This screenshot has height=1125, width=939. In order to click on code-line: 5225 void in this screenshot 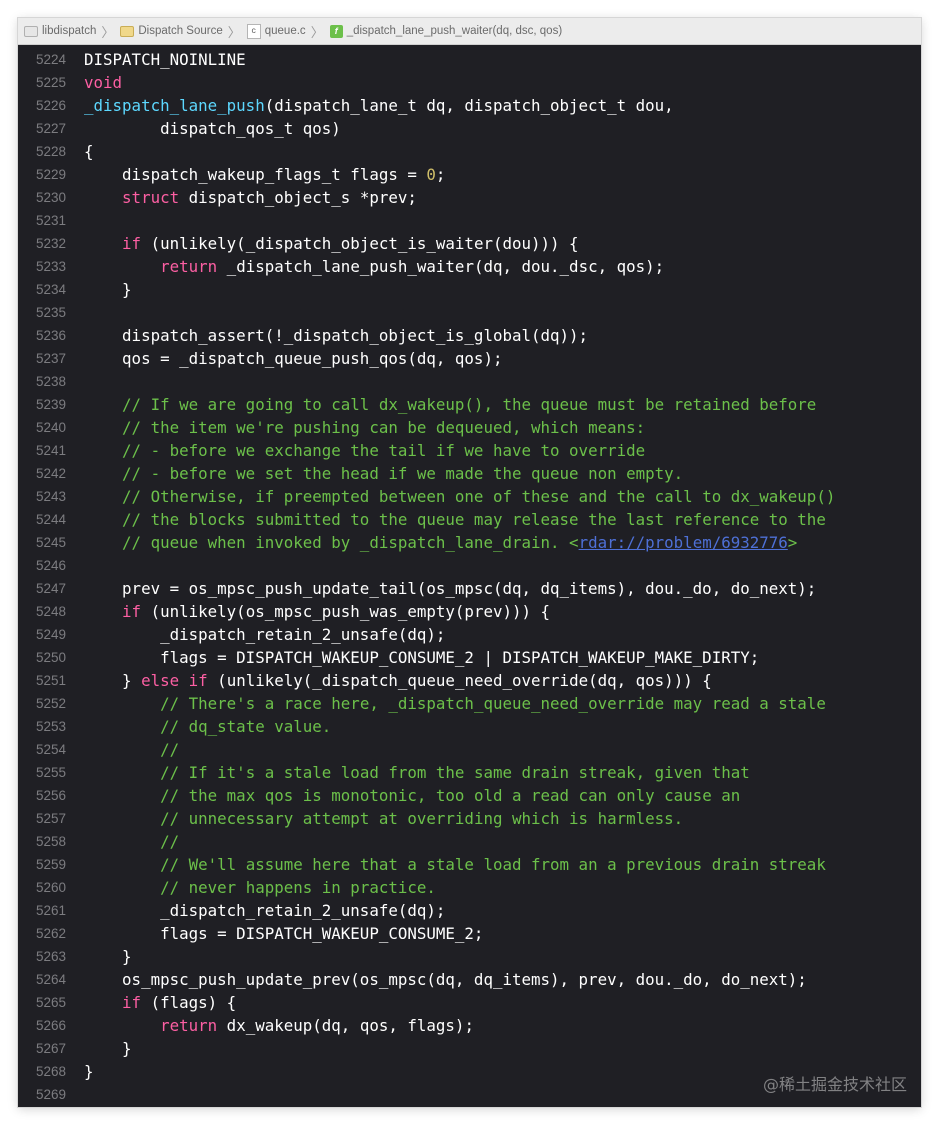, I will do `click(469, 82)`.